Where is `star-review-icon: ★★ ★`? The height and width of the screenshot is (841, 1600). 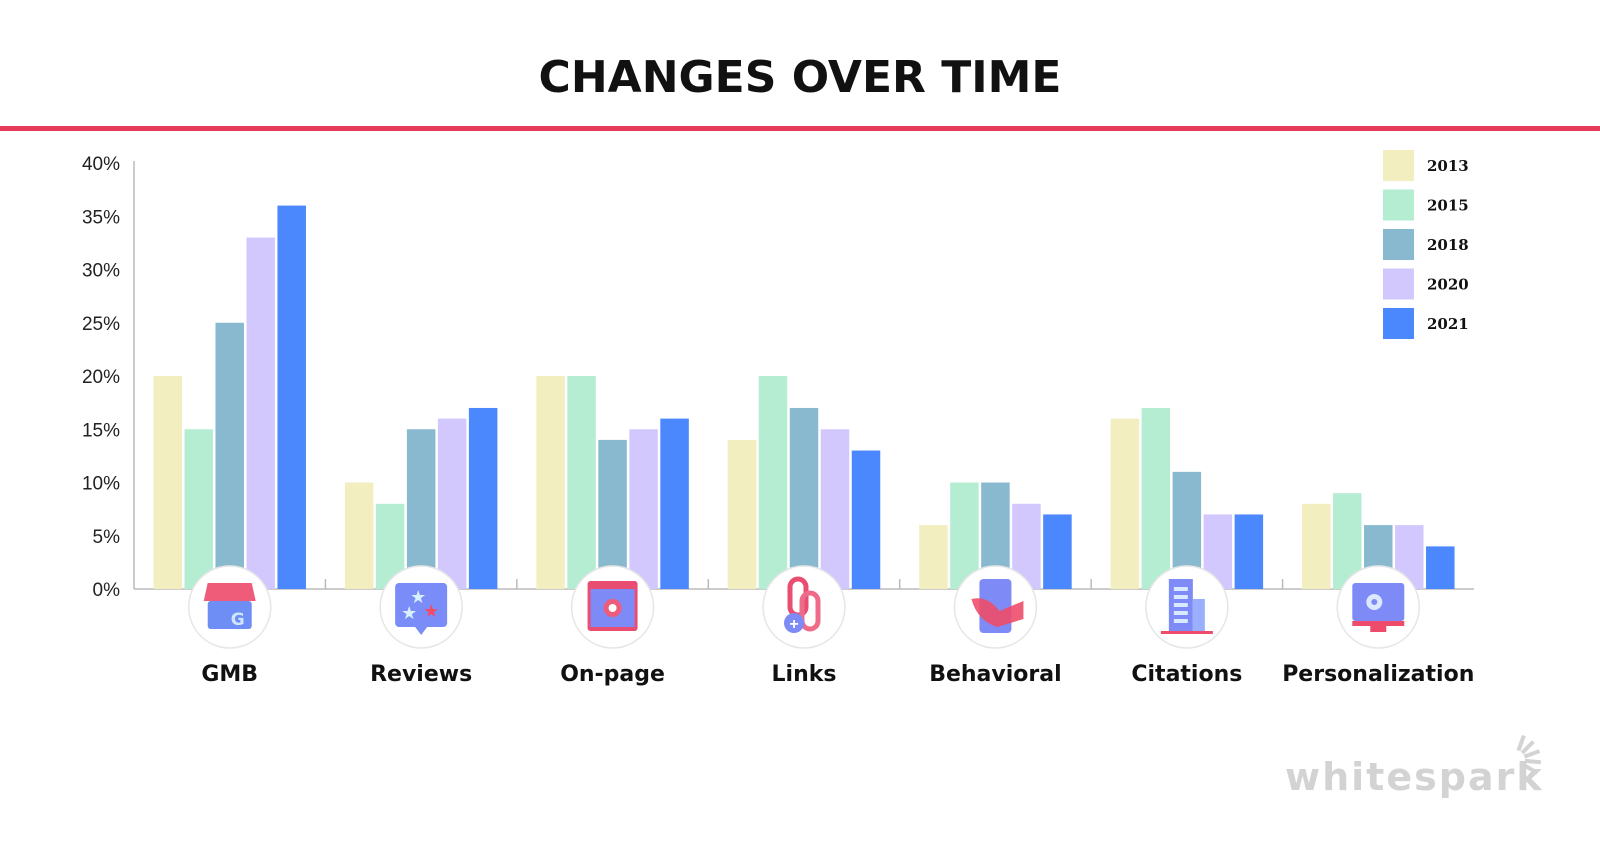 star-review-icon: ★★ ★ is located at coordinates (421, 607).